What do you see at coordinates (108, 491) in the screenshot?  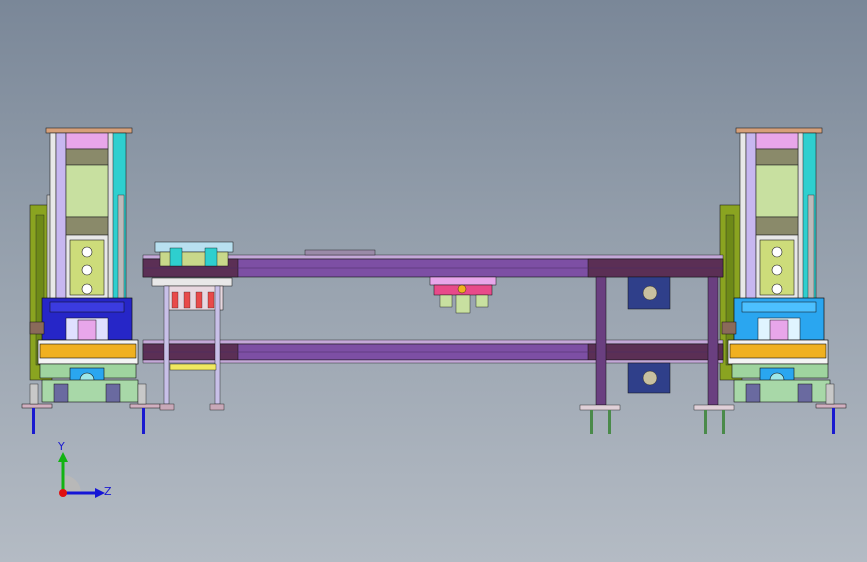 I see `z-axis-label: Z` at bounding box center [108, 491].